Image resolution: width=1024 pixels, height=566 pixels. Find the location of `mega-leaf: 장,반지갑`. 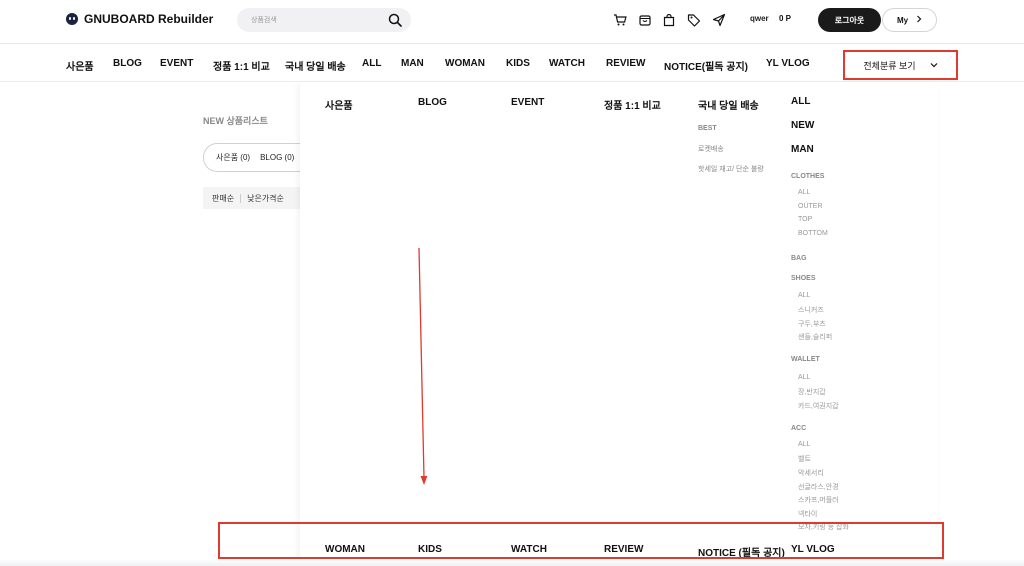

mega-leaf: 장,반지갑 is located at coordinates (812, 392).